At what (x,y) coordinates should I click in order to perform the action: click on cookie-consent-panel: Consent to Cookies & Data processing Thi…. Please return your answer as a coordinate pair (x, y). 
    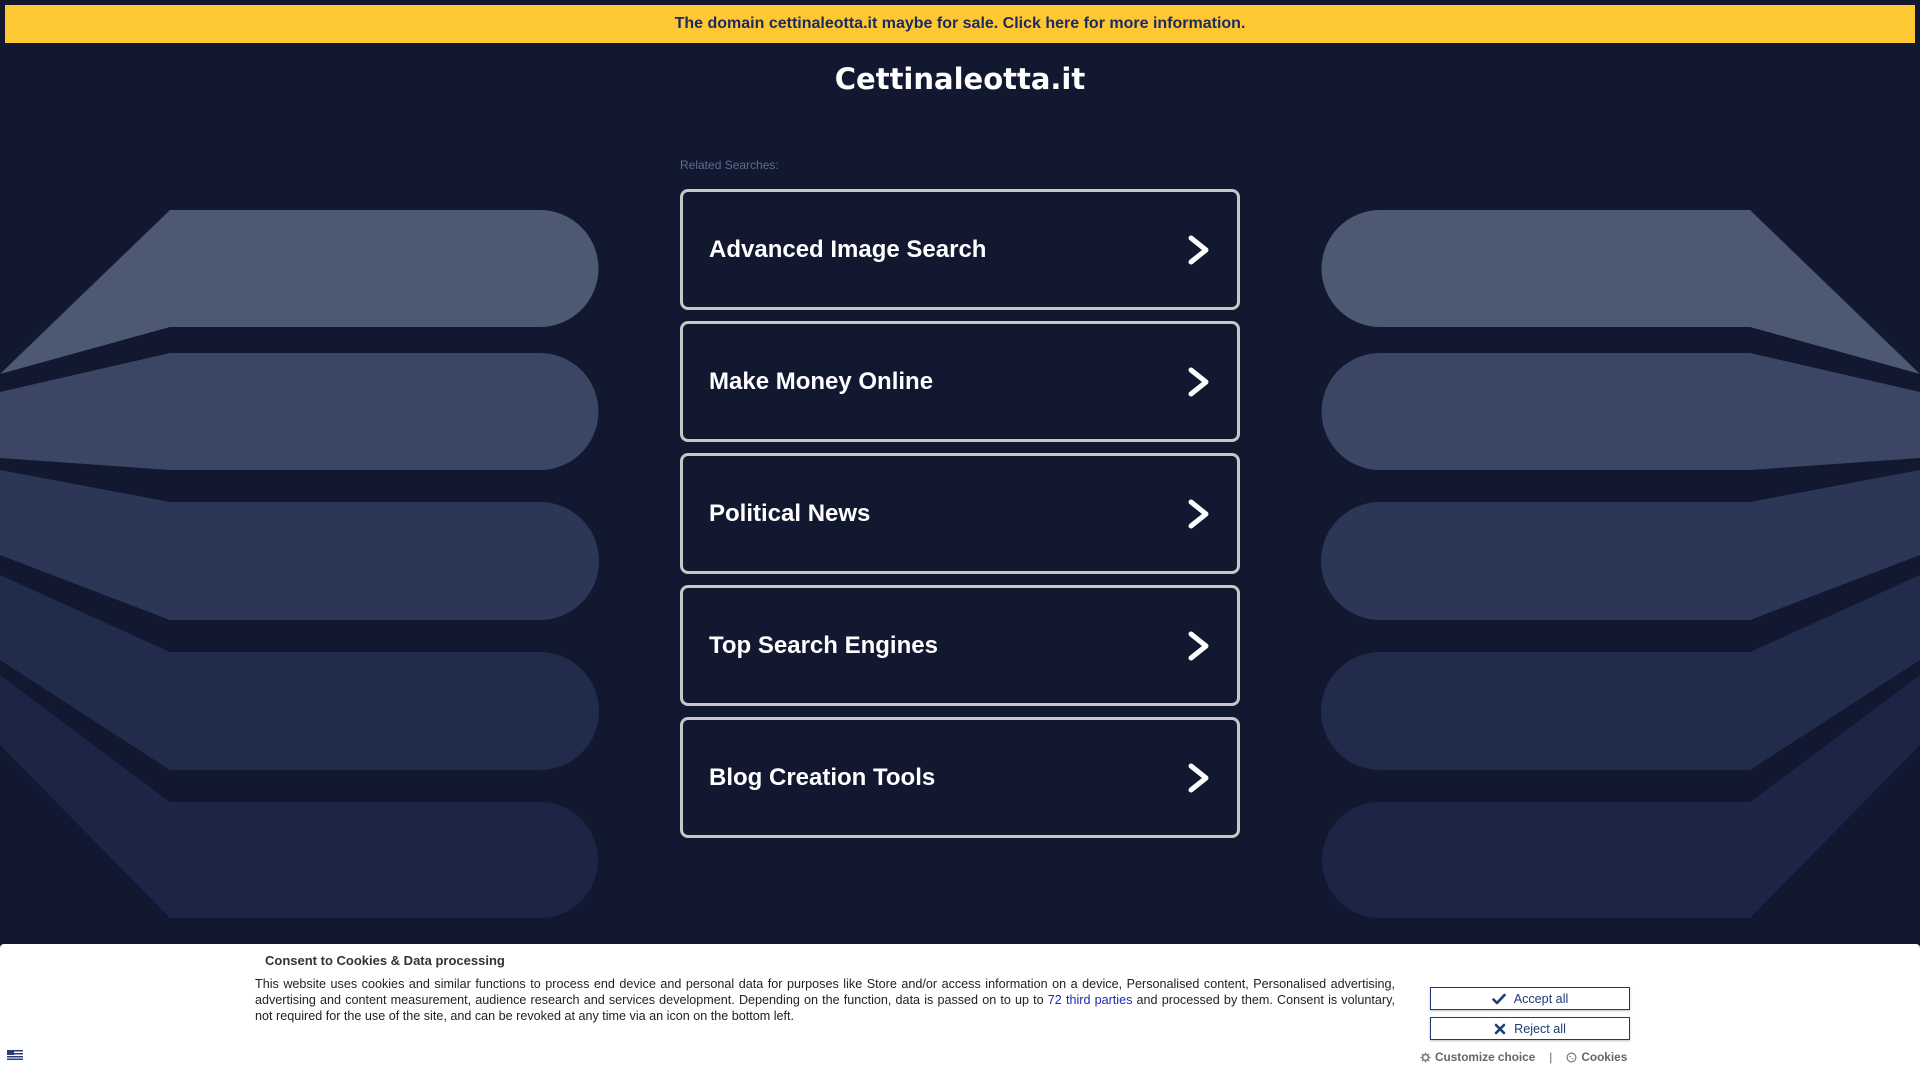
    Looking at the image, I should click on (960, 1012).